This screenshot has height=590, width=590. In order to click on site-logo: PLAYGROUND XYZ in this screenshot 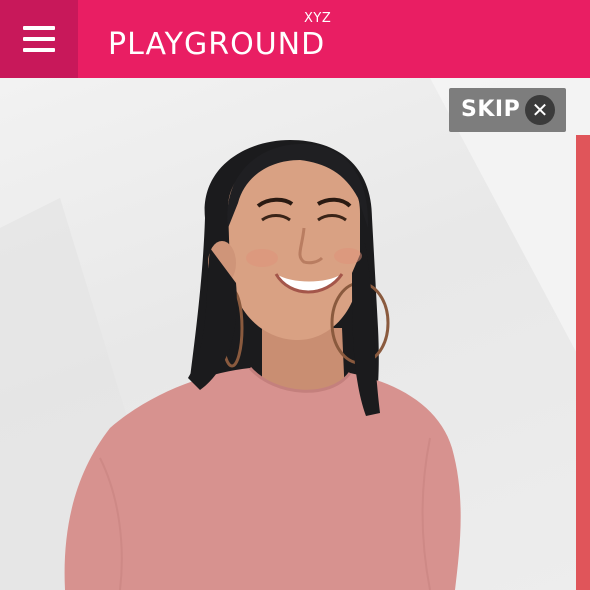, I will do `click(228, 40)`.